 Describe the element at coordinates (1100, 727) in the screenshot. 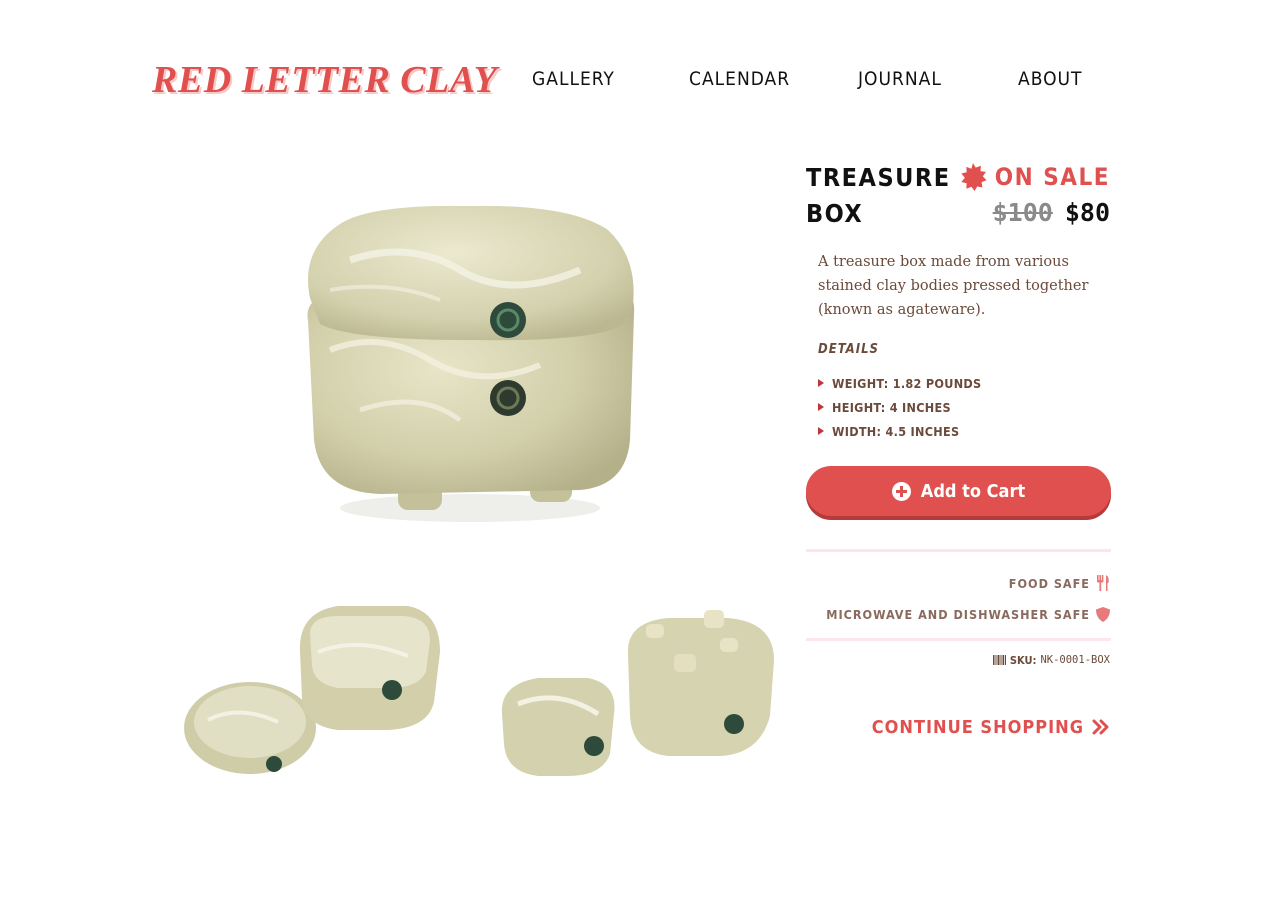

I see `double-chevron-right-icon` at that location.